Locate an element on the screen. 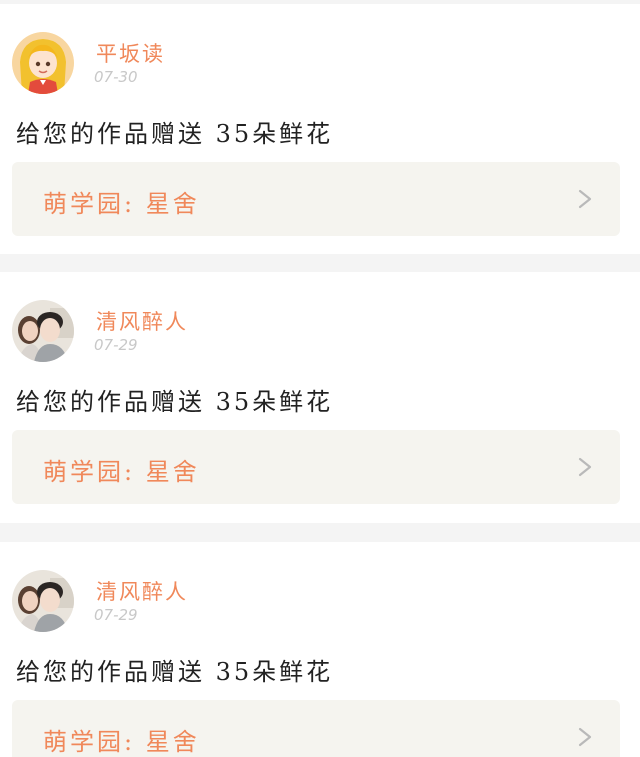 This screenshot has height=757, width=640. username: 平坂读 is located at coordinates (130, 53).